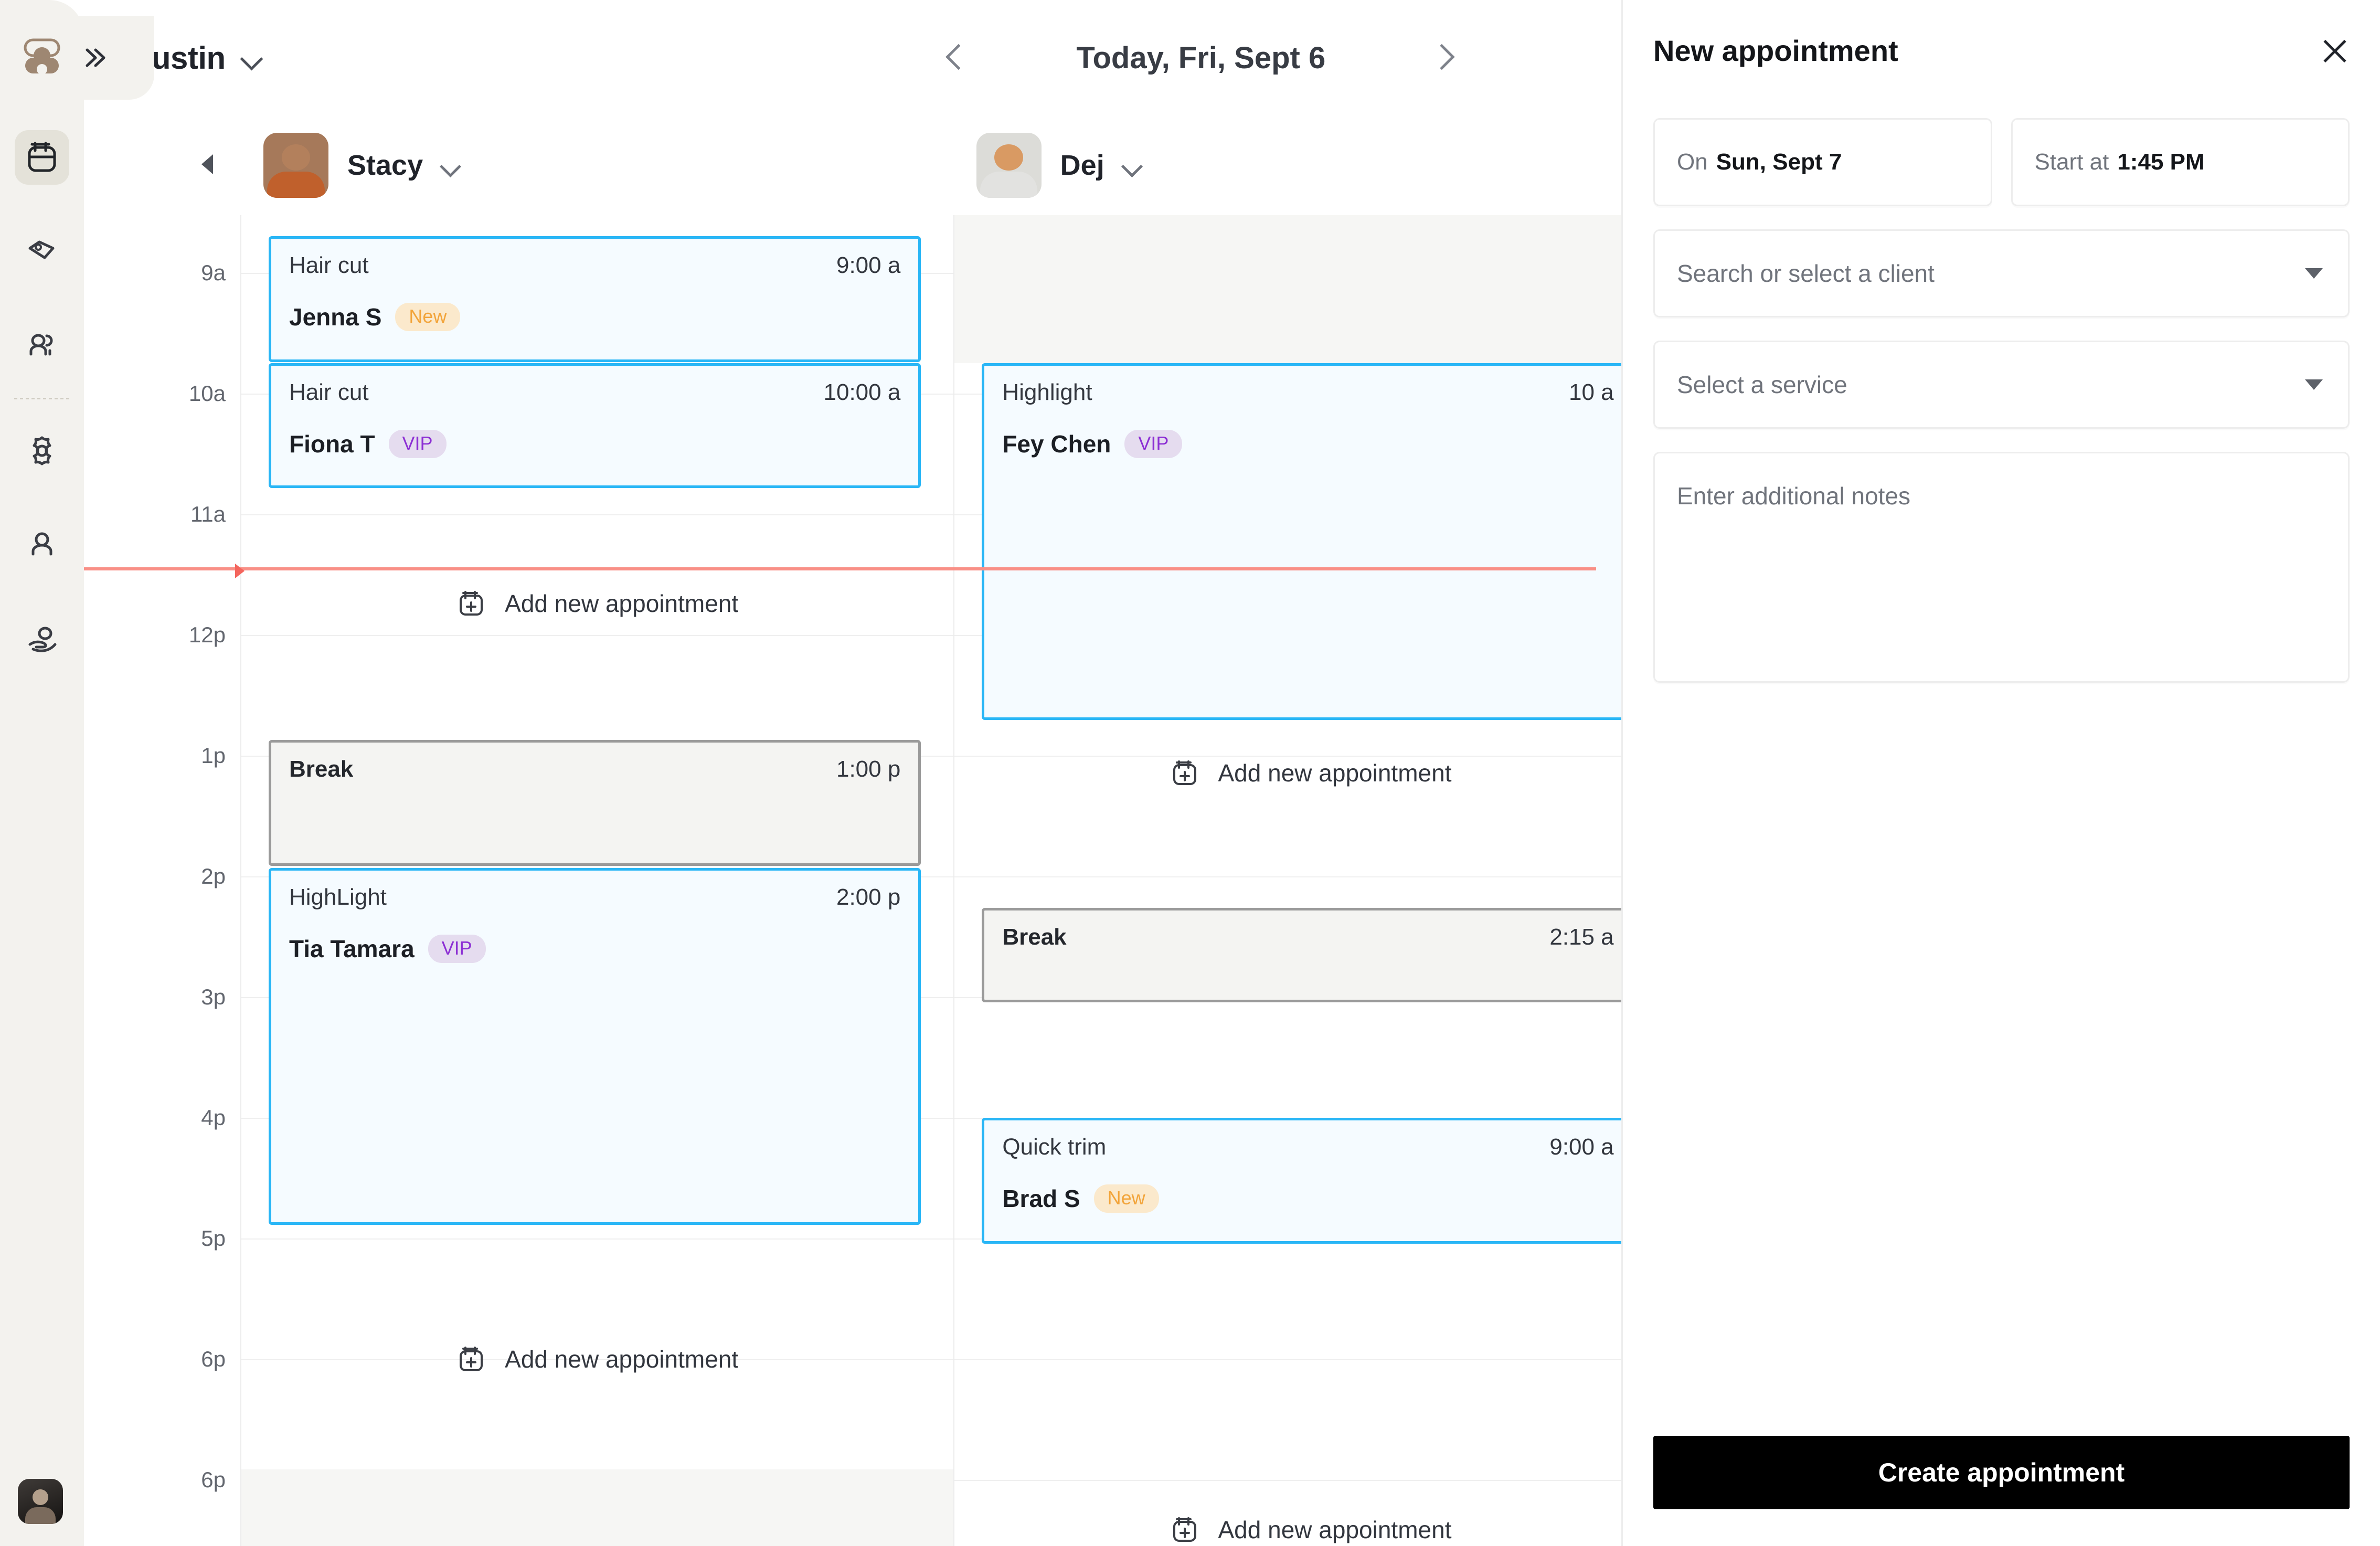 Image resolution: width=2380 pixels, height=1546 pixels. What do you see at coordinates (42, 451) in the screenshot?
I see `sidebar-item-settings` at bounding box center [42, 451].